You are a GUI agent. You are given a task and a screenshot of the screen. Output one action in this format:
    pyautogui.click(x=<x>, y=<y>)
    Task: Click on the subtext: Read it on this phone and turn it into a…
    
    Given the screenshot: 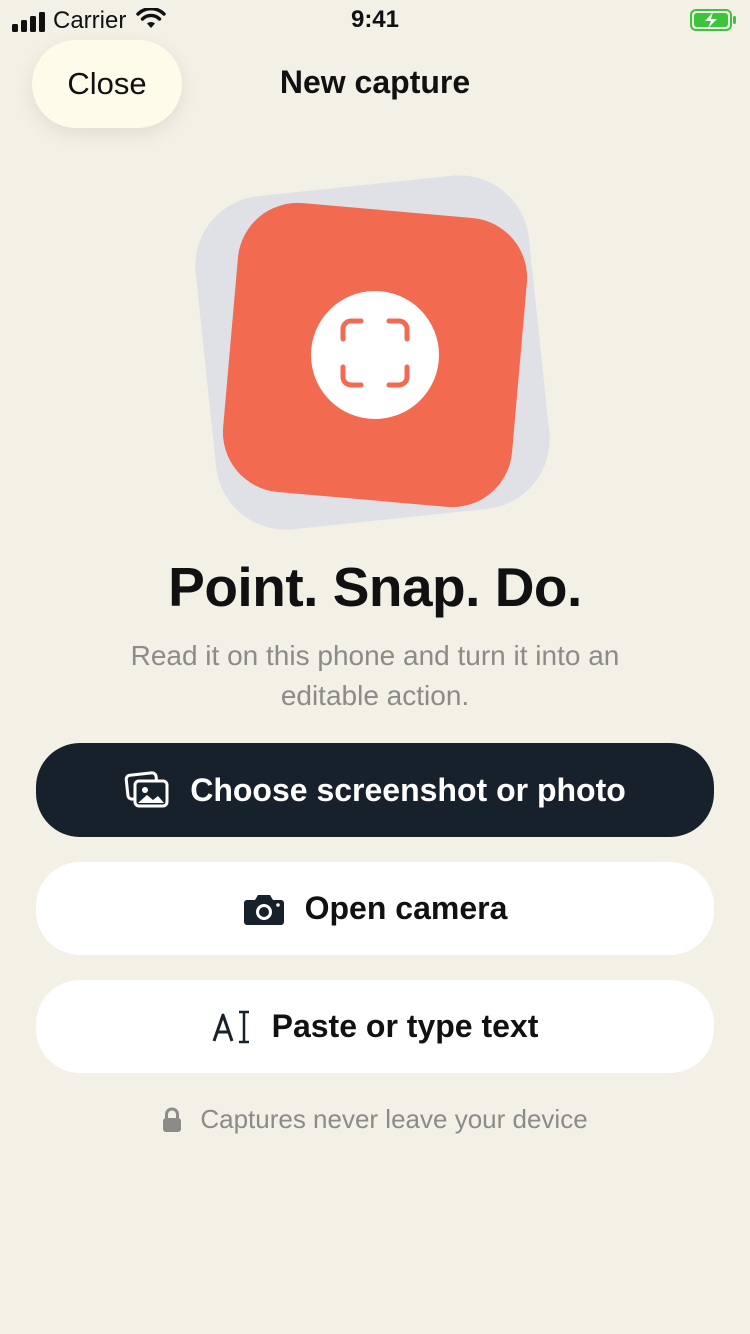 What is the action you would take?
    pyautogui.click(x=375, y=675)
    